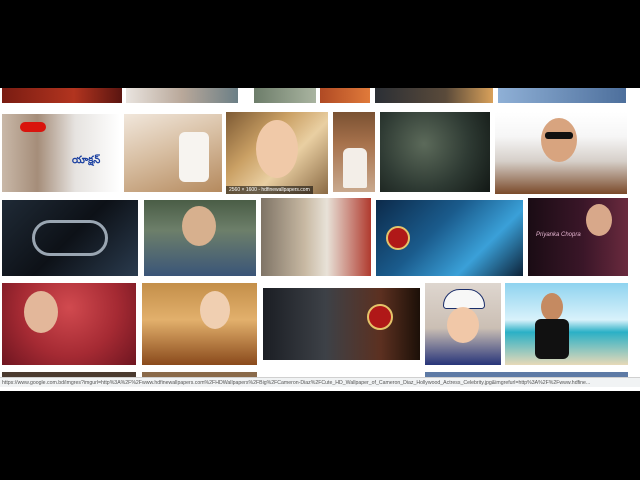 The height and width of the screenshot is (480, 640). What do you see at coordinates (33, 127) in the screenshot?
I see `red-sunglasses-shape` at bounding box center [33, 127].